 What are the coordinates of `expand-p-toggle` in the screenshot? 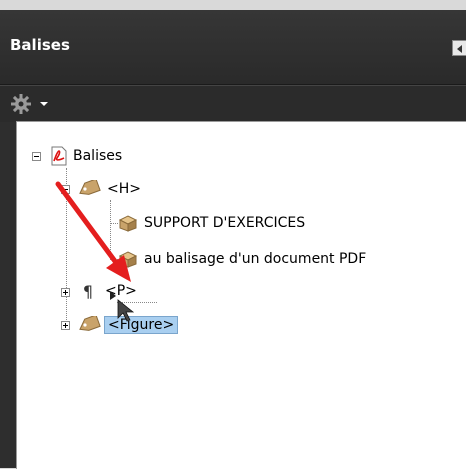 It's located at (65, 292).